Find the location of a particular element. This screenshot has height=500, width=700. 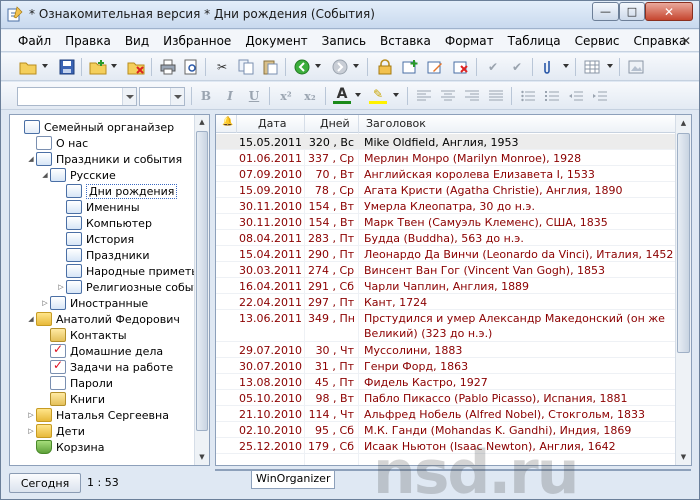

tree-item: Компьютер is located at coordinates (104, 223).